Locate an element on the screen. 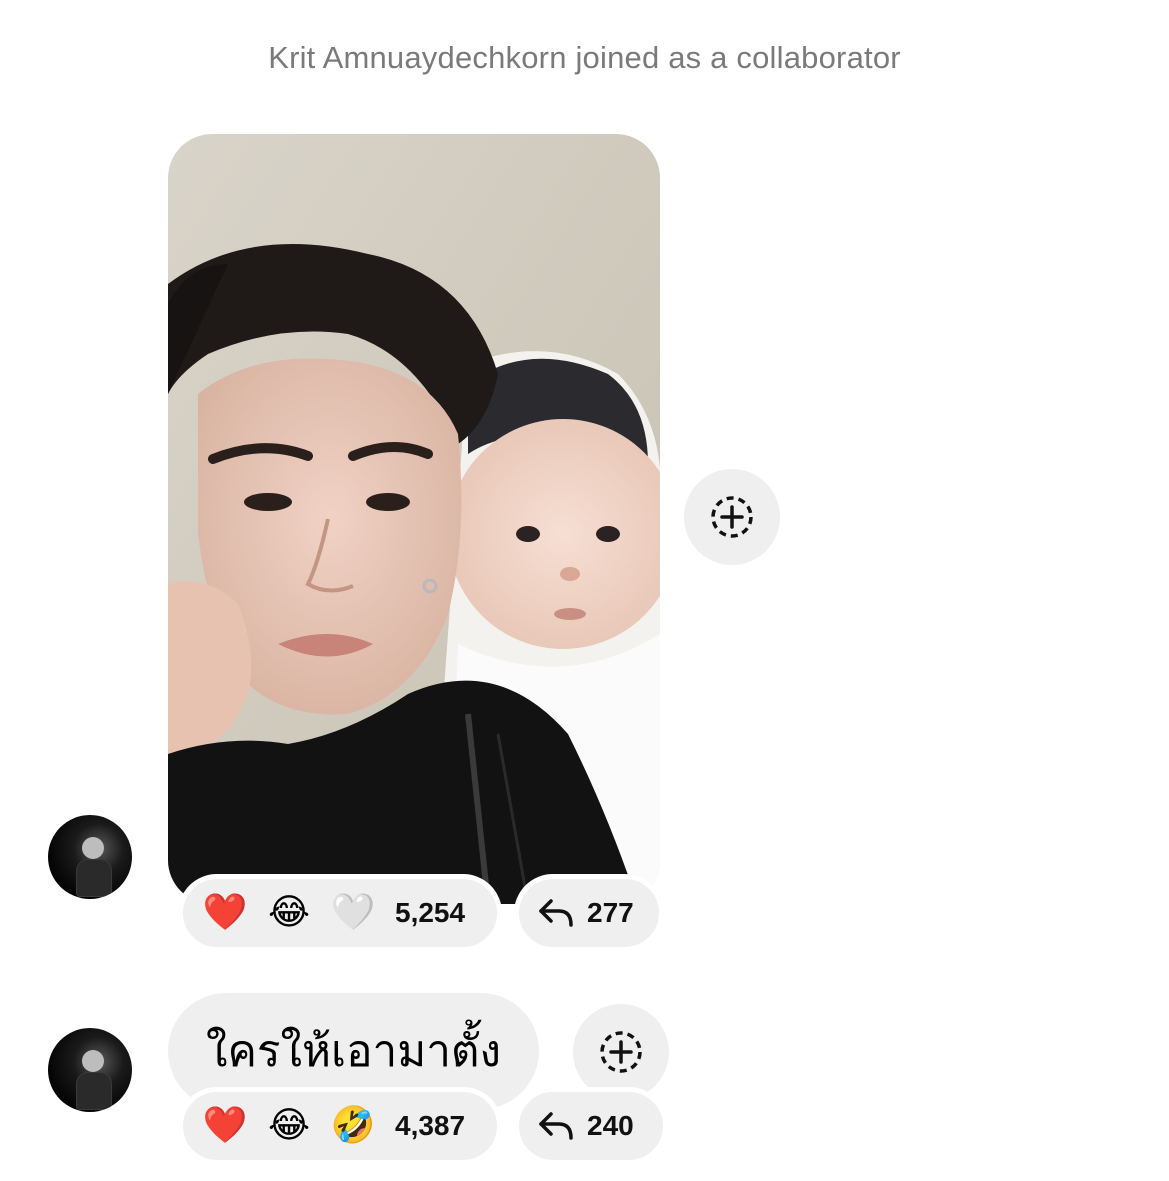 This screenshot has height=1181, width=1169. replies-button: 240 is located at coordinates (591, 1126).